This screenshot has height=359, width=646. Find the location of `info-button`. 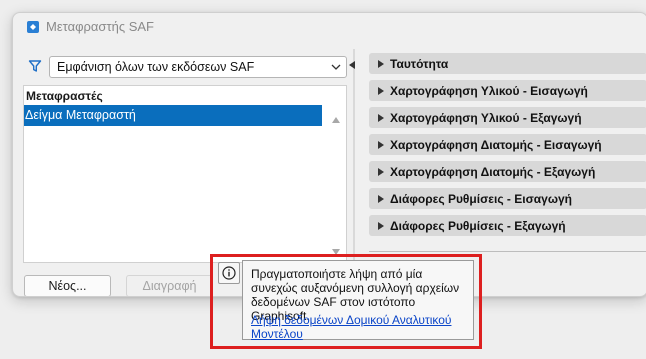

info-button is located at coordinates (229, 273).